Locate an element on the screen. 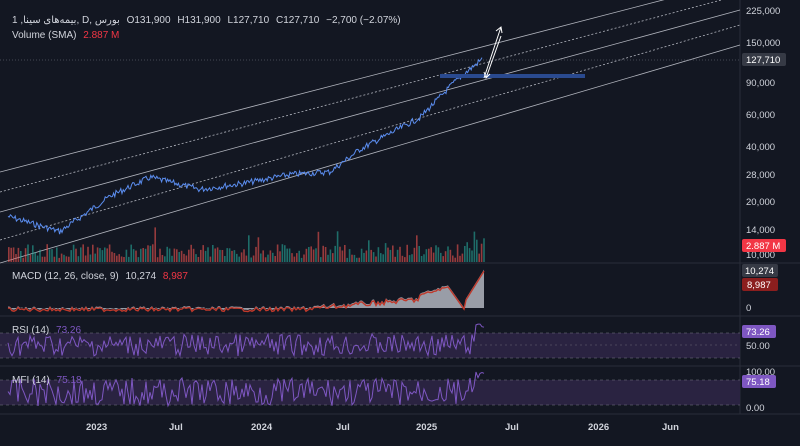 The height and width of the screenshot is (446, 800). mfi-value: 75.18 is located at coordinates (69, 380).